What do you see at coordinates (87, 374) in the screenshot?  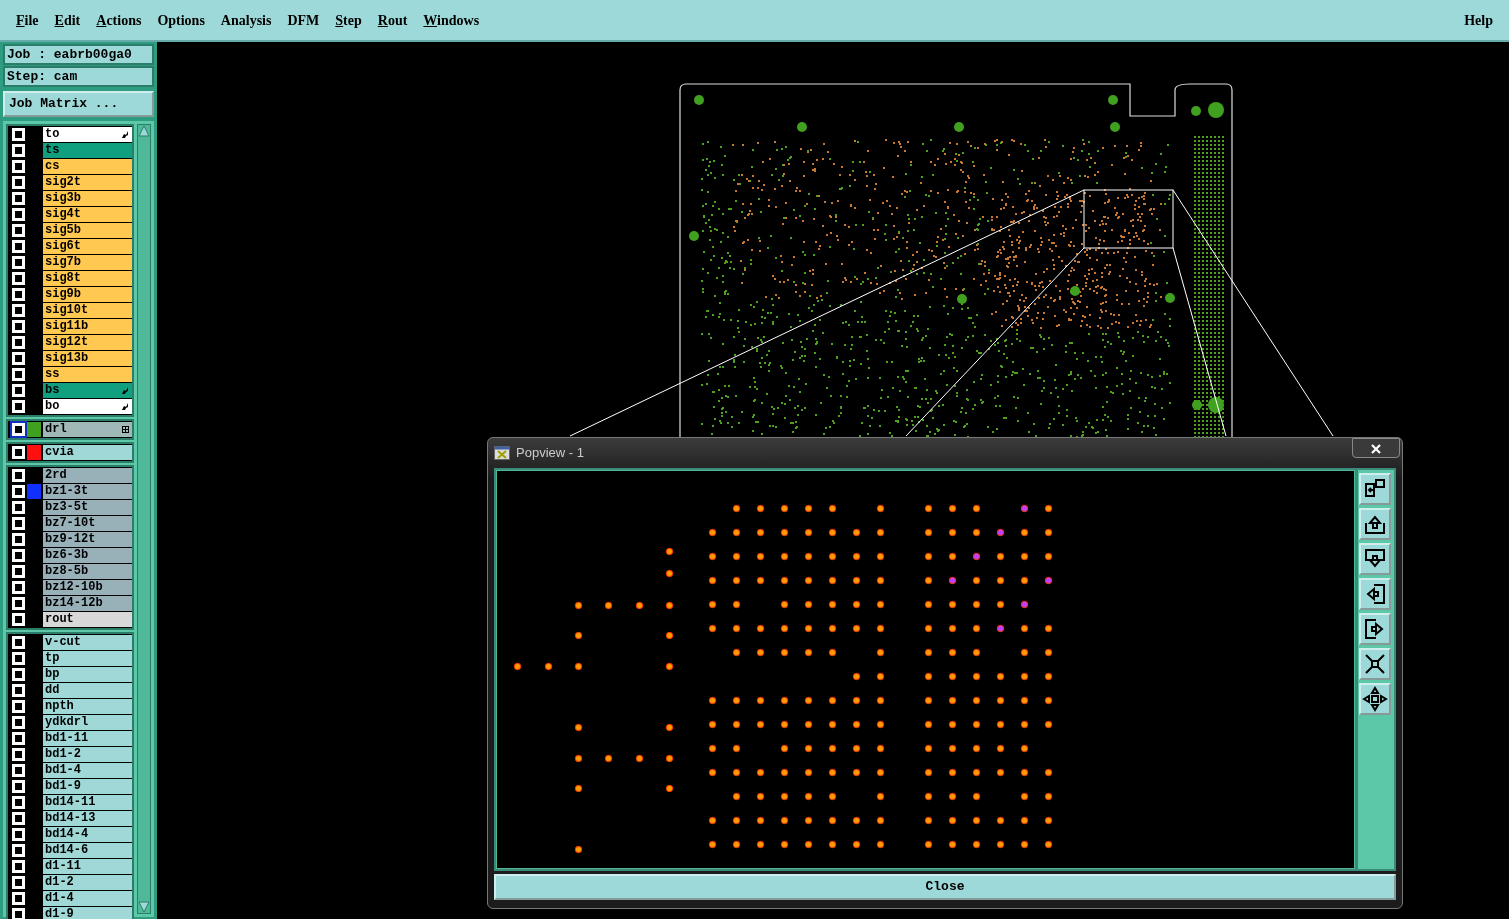 I see `layer-name: ss` at bounding box center [87, 374].